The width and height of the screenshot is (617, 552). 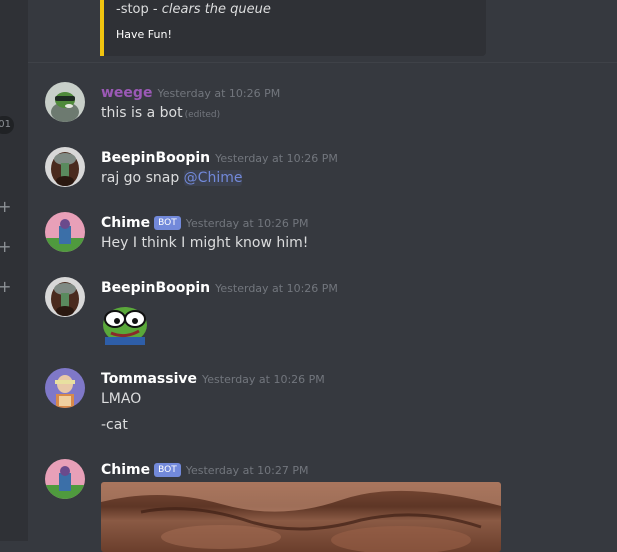 I want to click on embed-command-line: -stop - clears the queue, so click(x=193, y=9).